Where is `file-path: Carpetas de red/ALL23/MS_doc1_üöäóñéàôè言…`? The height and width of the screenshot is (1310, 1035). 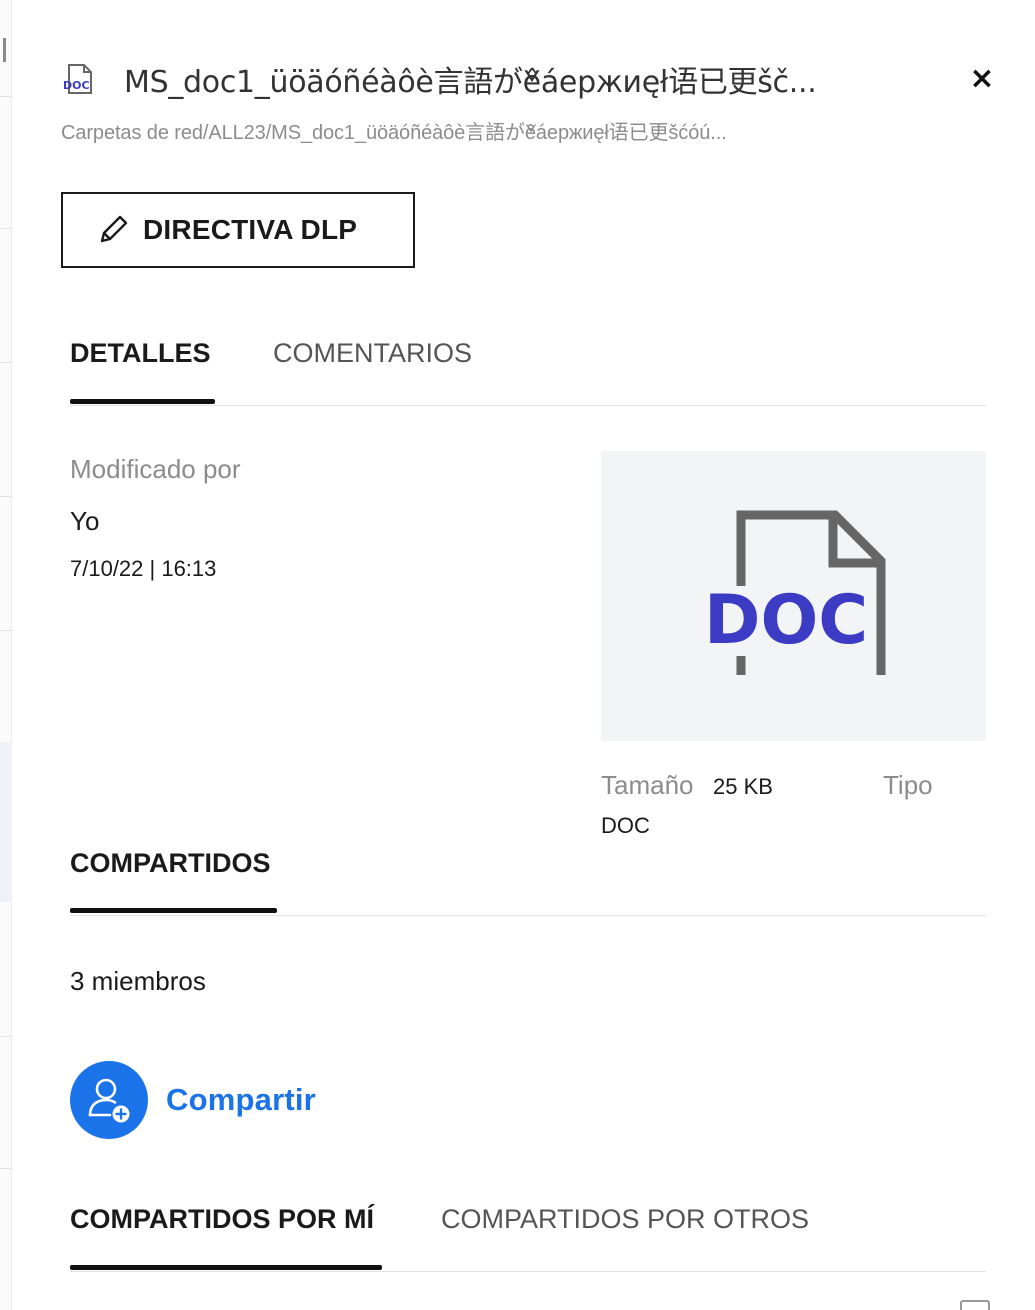 file-path: Carpetas de red/ALL23/MS_doc1_üöäóñéàôè言… is located at coordinates (394, 133).